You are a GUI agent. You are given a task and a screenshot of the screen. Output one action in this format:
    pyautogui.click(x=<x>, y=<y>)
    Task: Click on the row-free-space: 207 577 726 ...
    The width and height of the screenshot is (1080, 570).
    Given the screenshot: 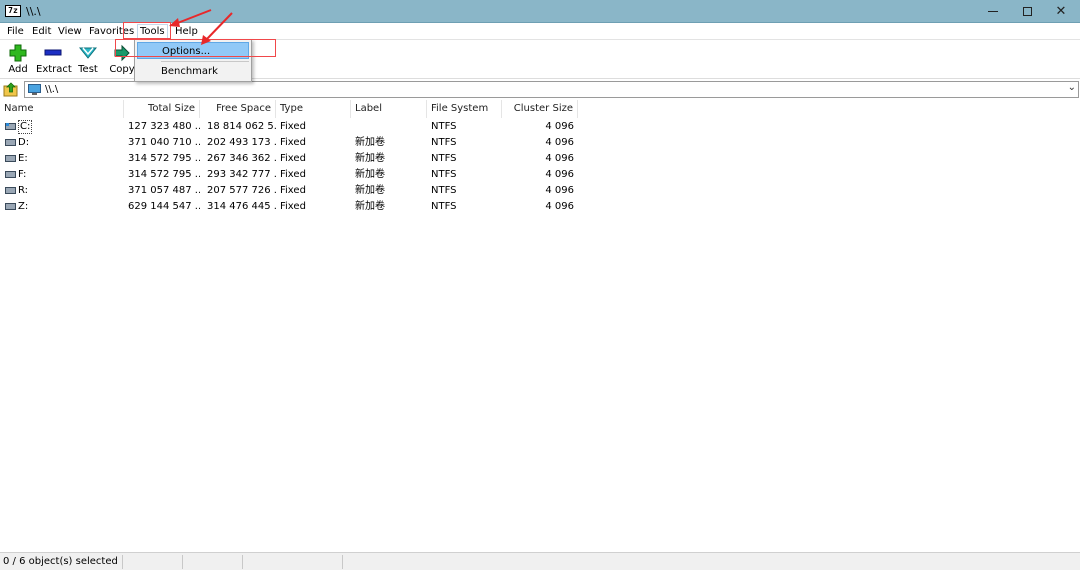 What is the action you would take?
    pyautogui.click(x=241, y=190)
    